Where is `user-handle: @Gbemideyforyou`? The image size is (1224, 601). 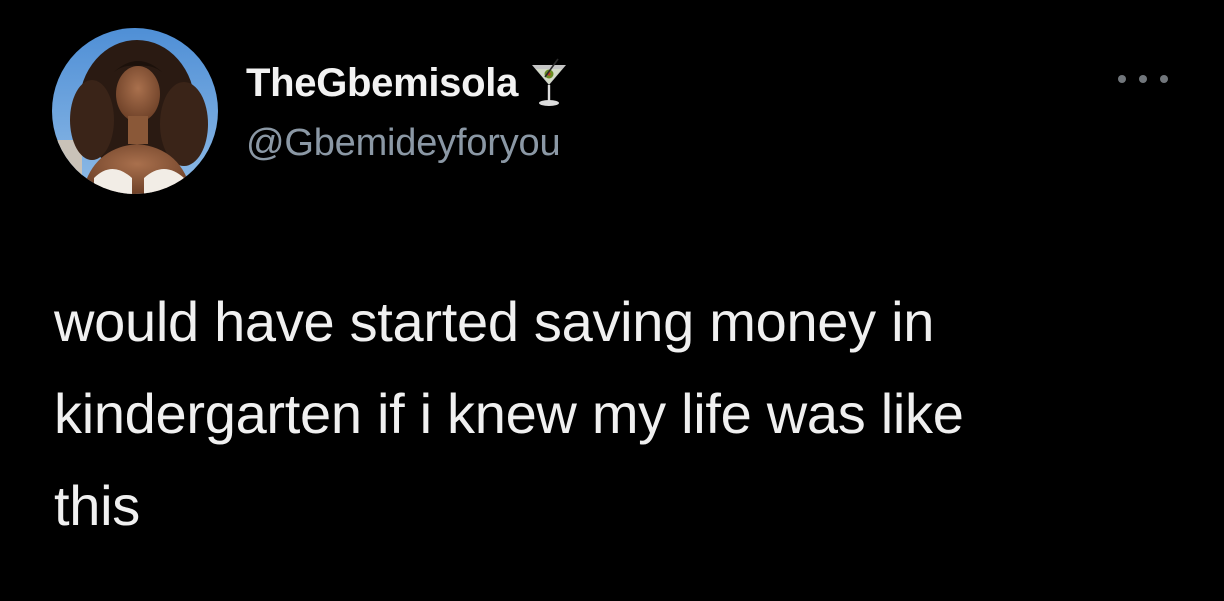
user-handle: @Gbemideyforyou is located at coordinates (403, 143).